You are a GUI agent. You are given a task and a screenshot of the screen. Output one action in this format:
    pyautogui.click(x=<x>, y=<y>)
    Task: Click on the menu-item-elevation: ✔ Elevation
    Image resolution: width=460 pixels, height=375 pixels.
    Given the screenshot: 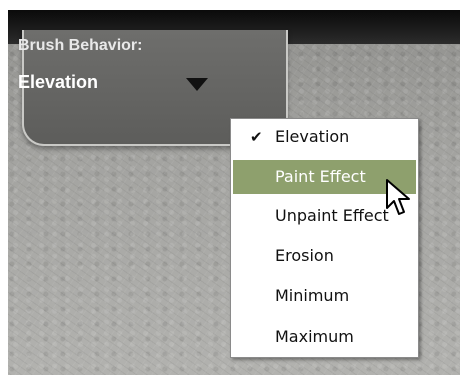 What is the action you would take?
    pyautogui.click(x=324, y=137)
    